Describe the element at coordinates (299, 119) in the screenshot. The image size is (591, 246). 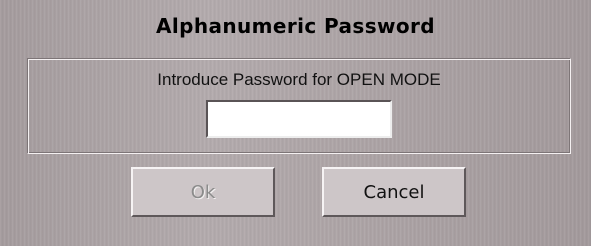
I see `password-input` at that location.